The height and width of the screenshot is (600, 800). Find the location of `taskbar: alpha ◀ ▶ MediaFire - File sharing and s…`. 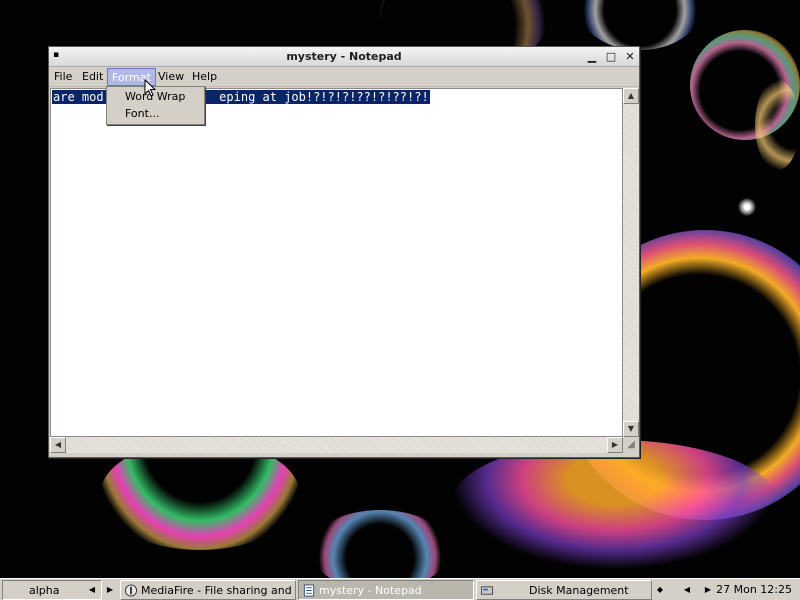

taskbar: alpha ◀ ▶ MediaFire - File sharing and s… is located at coordinates (400, 589).